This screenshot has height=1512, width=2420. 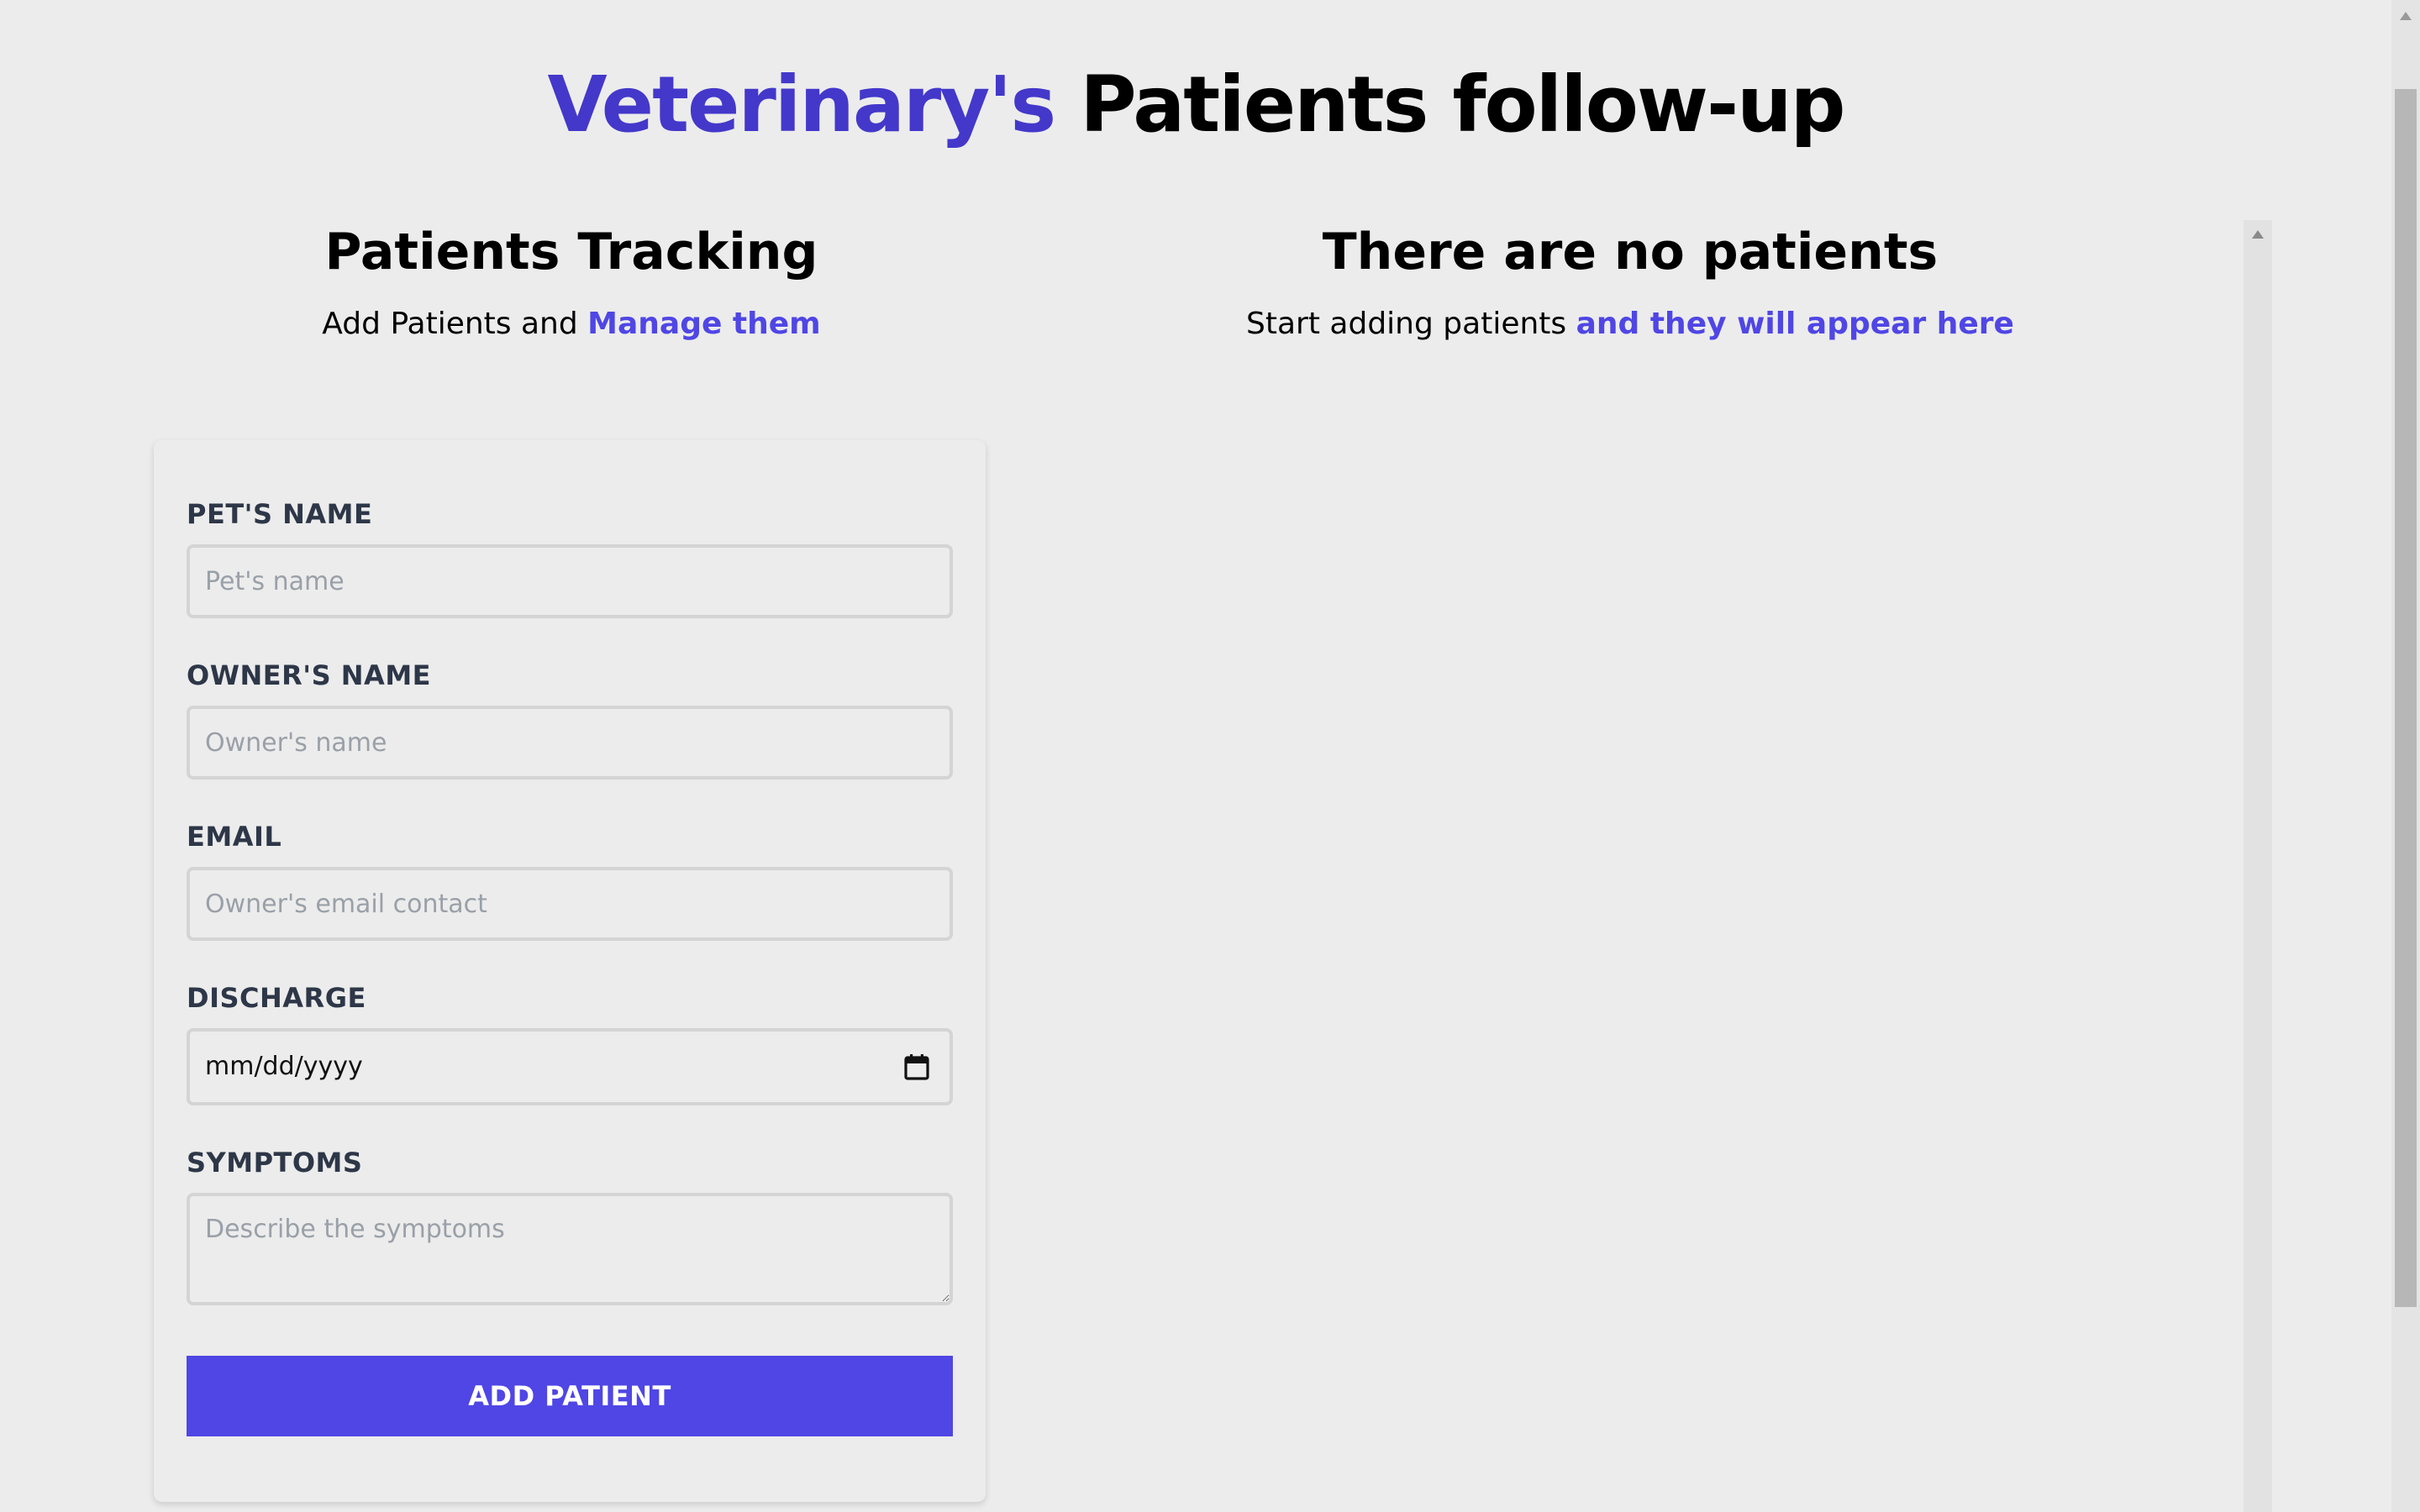 What do you see at coordinates (275, 1163) in the screenshot?
I see `symptoms-label: SYMPTOMS` at bounding box center [275, 1163].